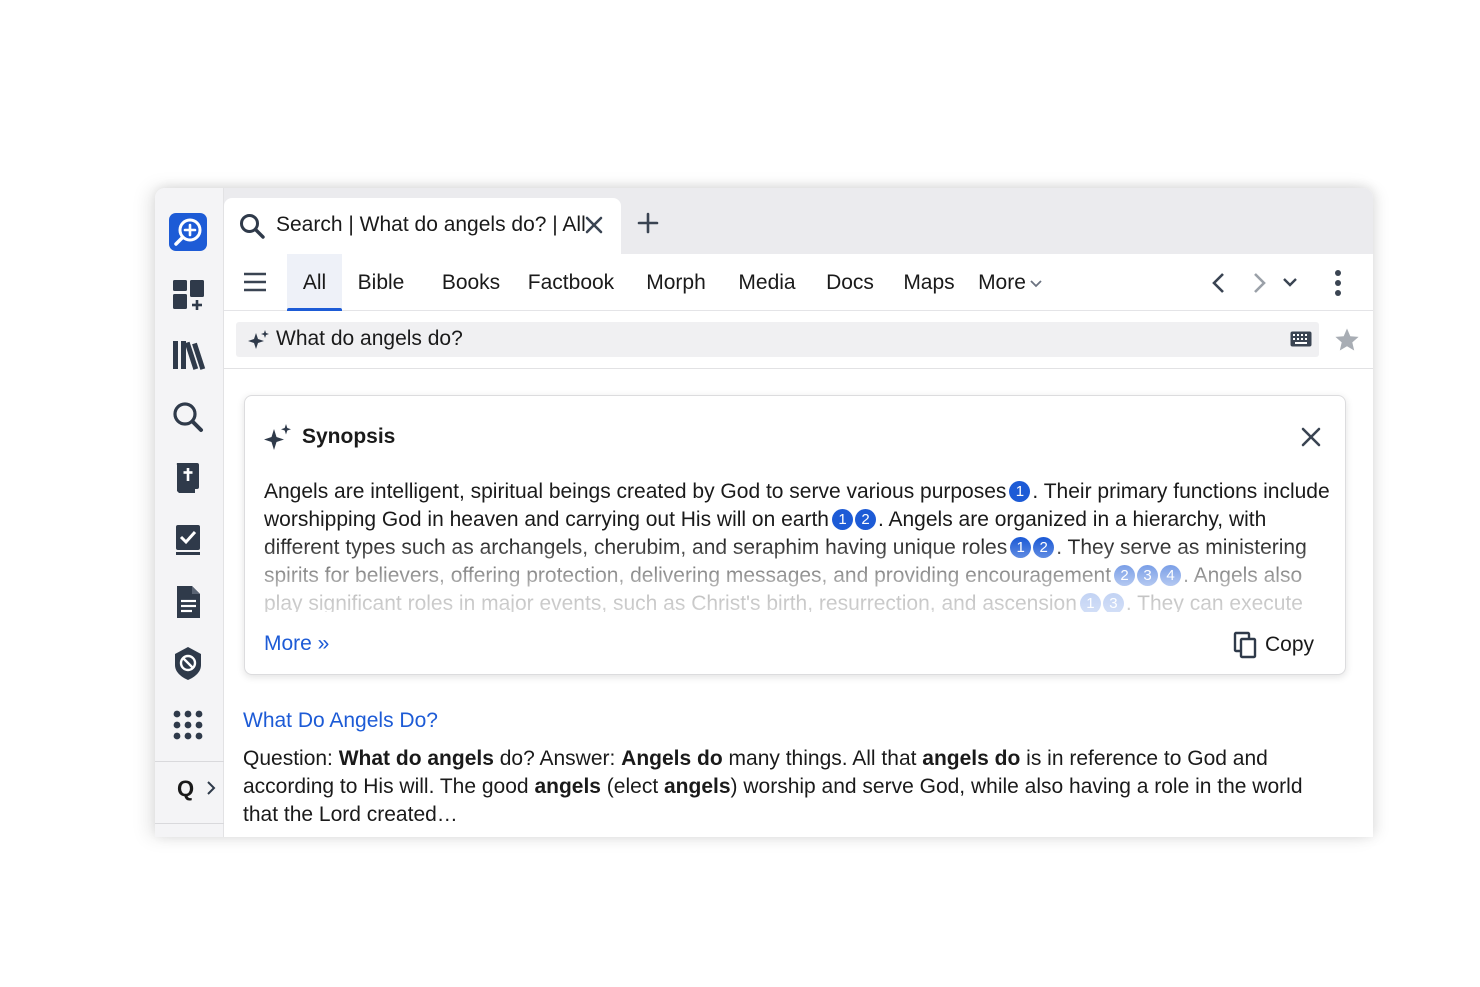  What do you see at coordinates (349, 436) in the screenshot?
I see `synopsis-title: Synopsis` at bounding box center [349, 436].